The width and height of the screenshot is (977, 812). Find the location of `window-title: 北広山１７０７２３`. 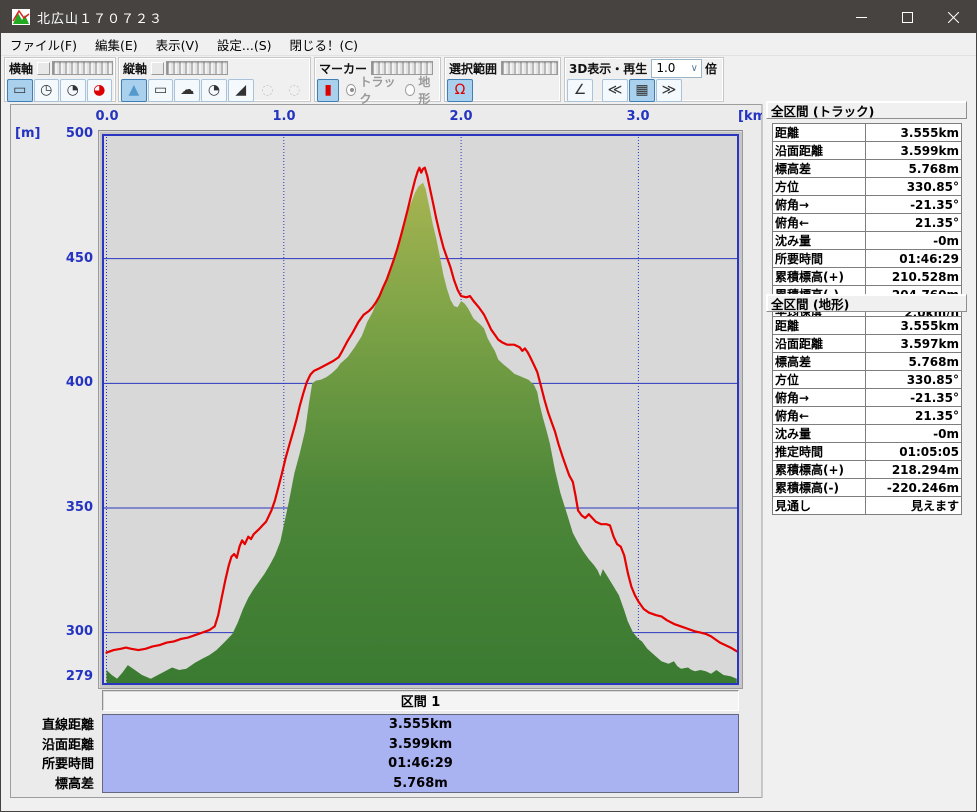

window-title: 北広山１７０７２３ is located at coordinates (100, 19).